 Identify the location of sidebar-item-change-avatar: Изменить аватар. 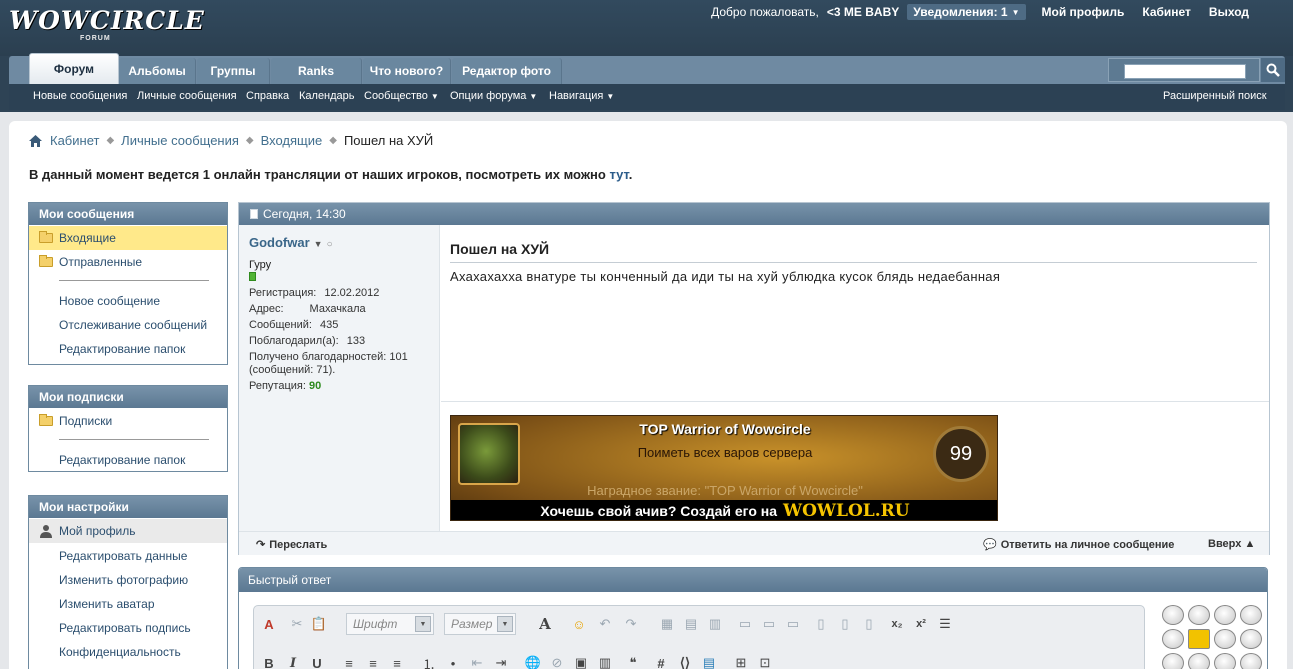
(128, 604).